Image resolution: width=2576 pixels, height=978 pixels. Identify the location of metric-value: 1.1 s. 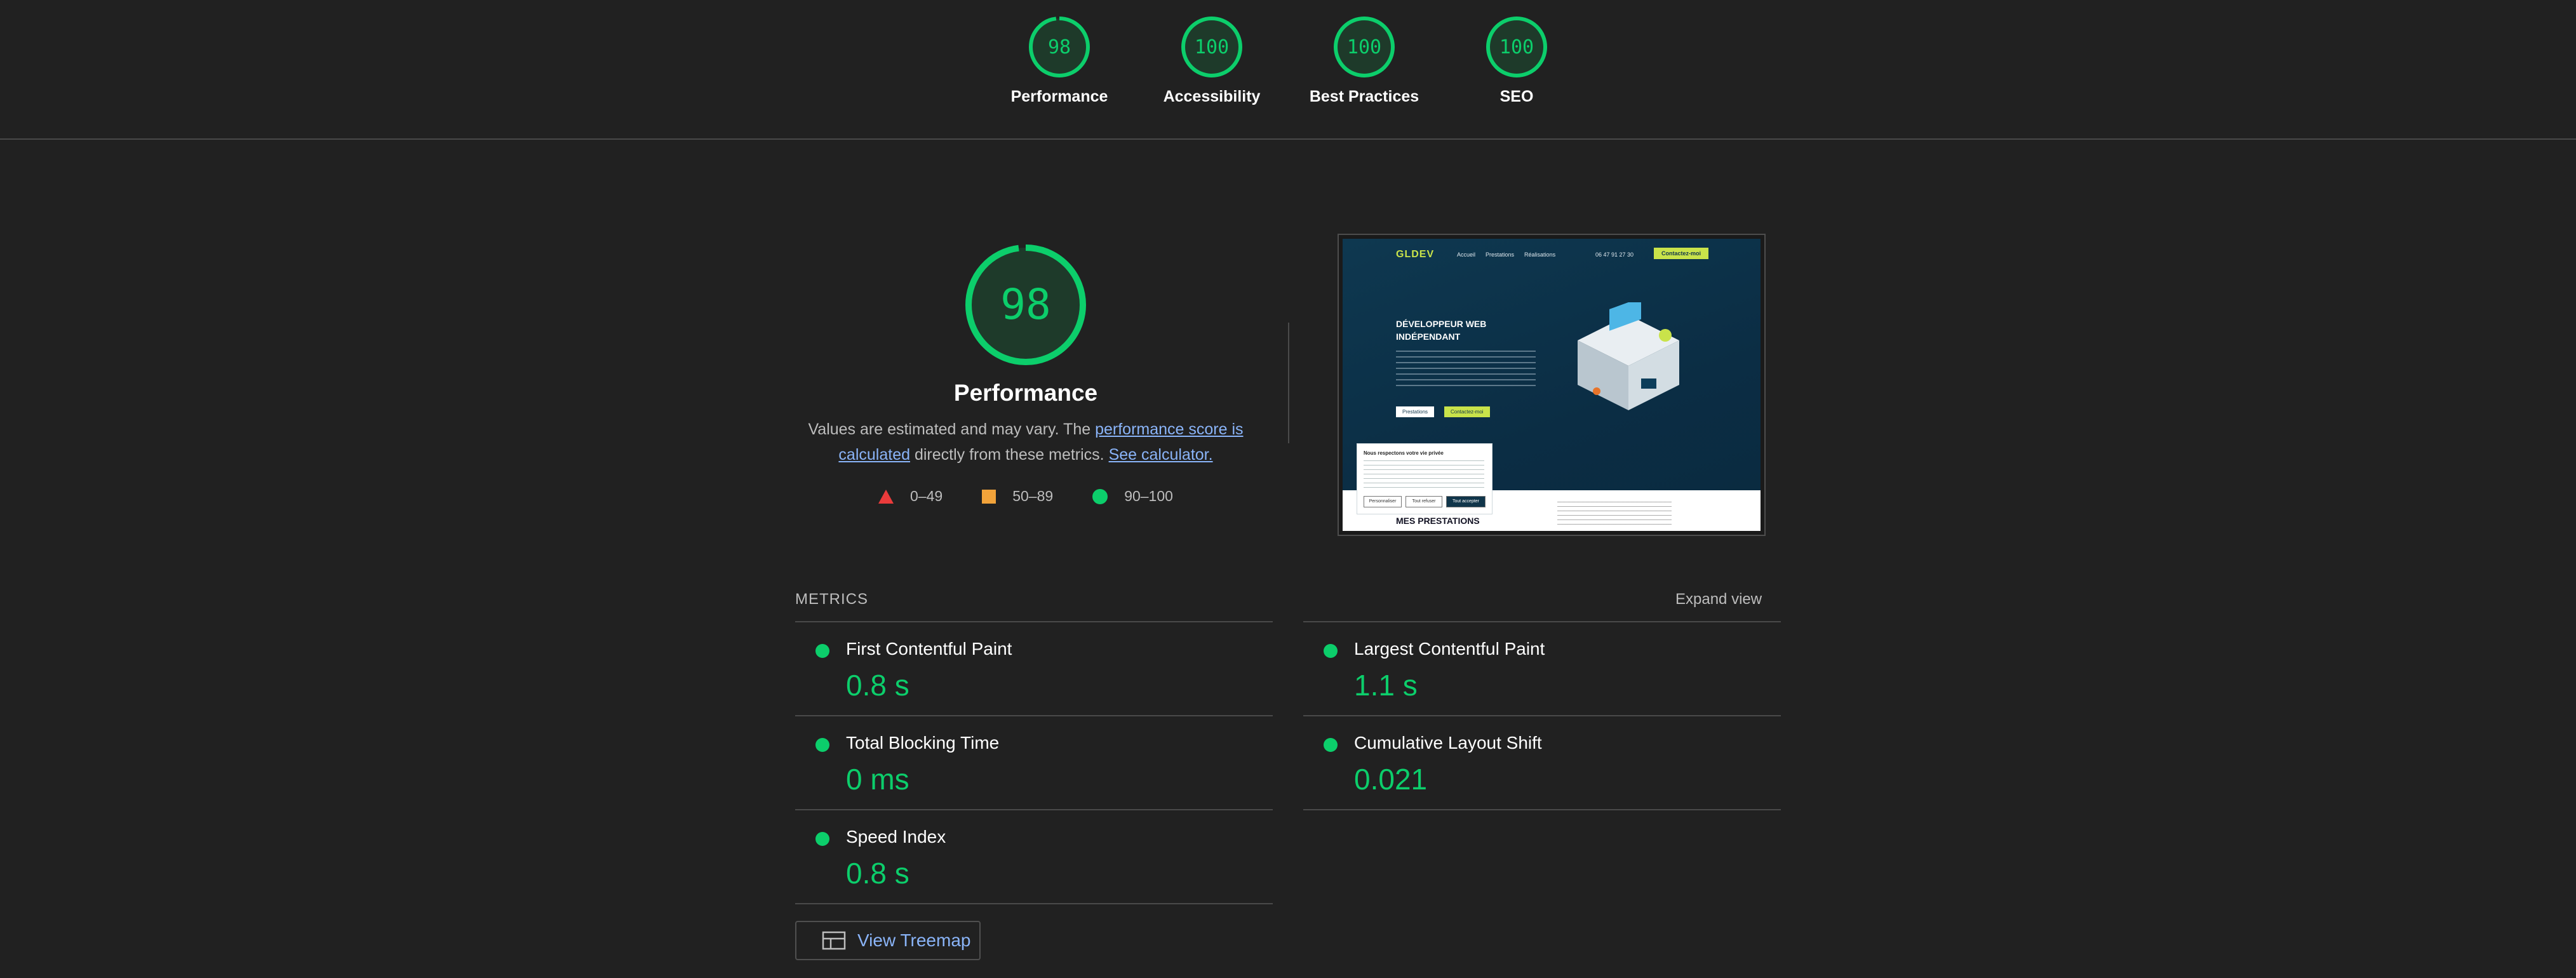
(1386, 685).